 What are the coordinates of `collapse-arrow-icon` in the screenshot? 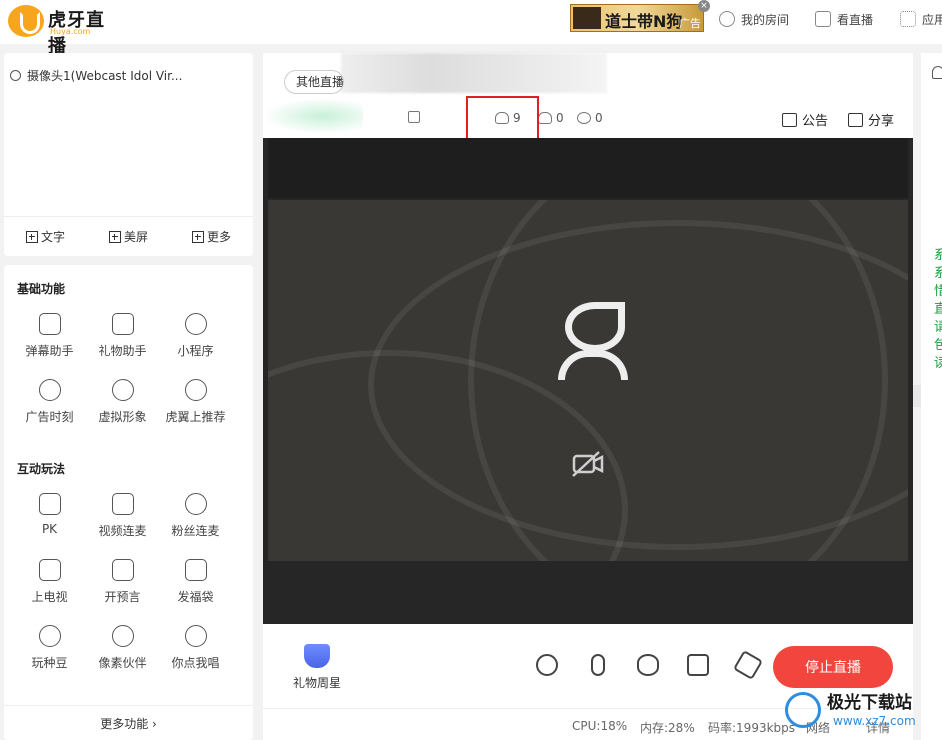 It's located at (917, 396).